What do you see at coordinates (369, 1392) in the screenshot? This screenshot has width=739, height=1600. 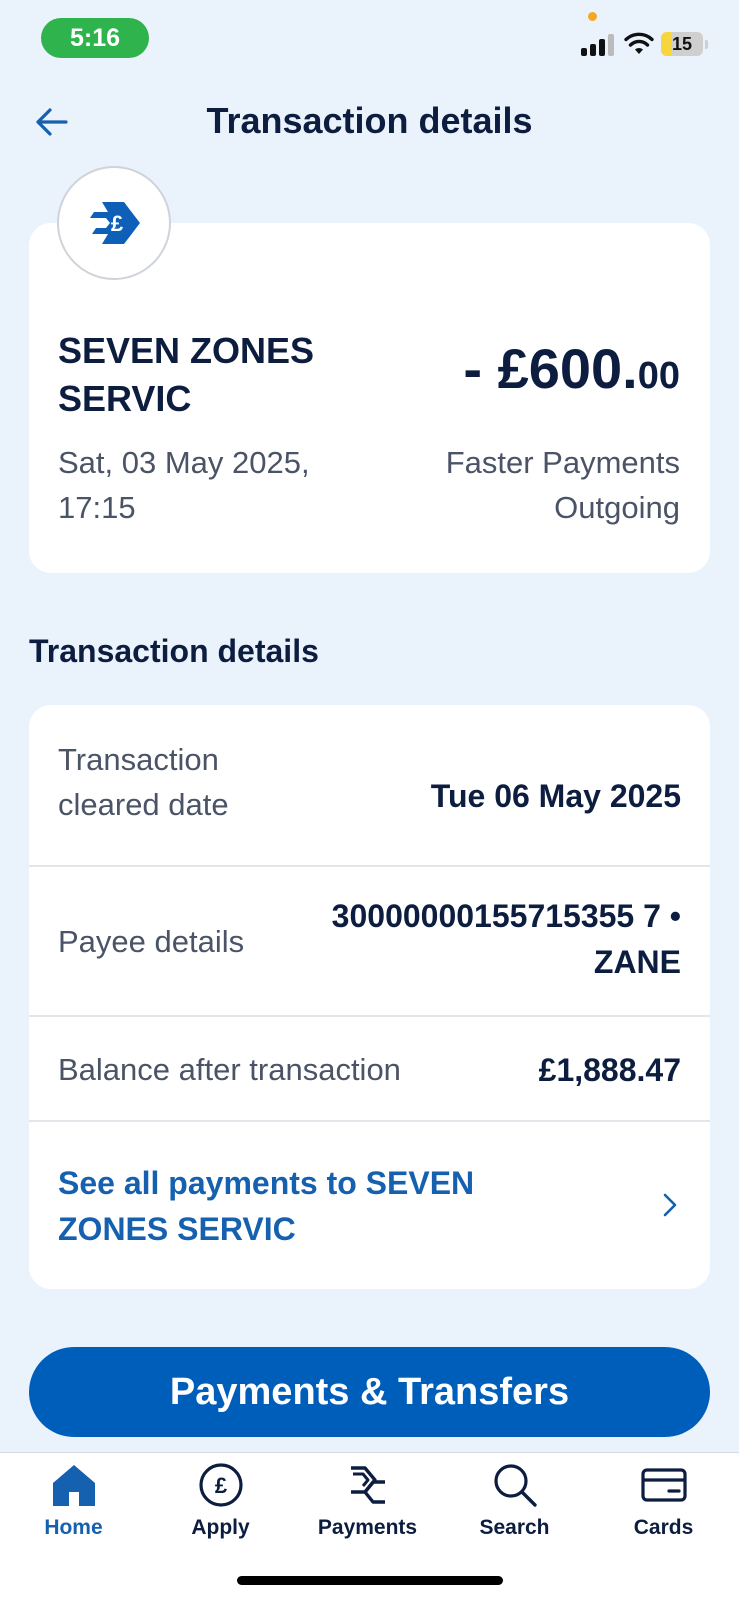 I see `payments-transfers-button: Payments & Transfers` at bounding box center [369, 1392].